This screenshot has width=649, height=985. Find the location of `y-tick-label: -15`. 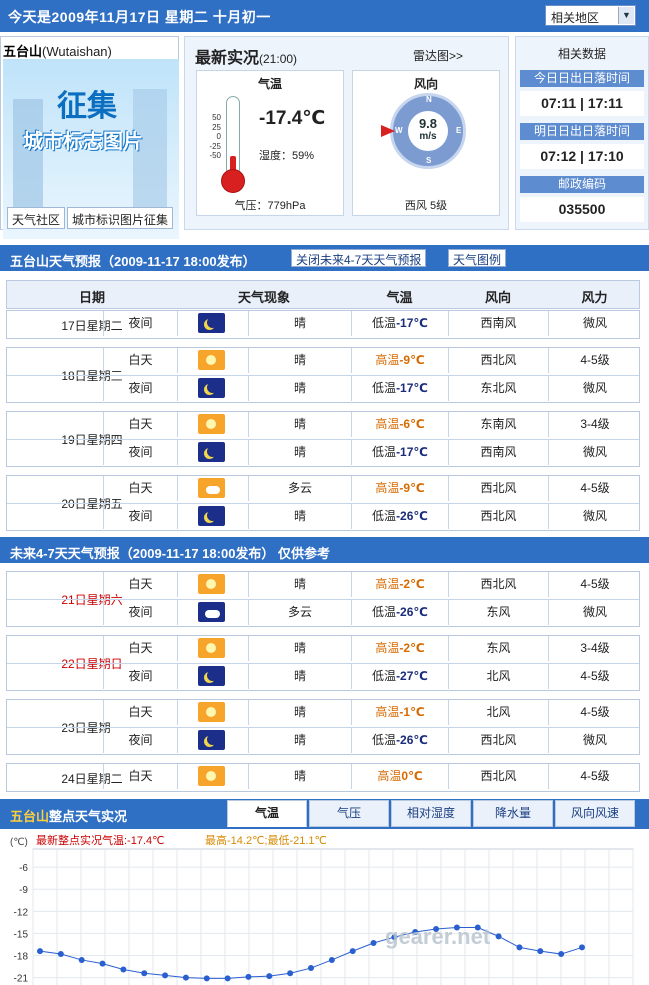

y-tick-label: -15 is located at coordinates (21, 934).